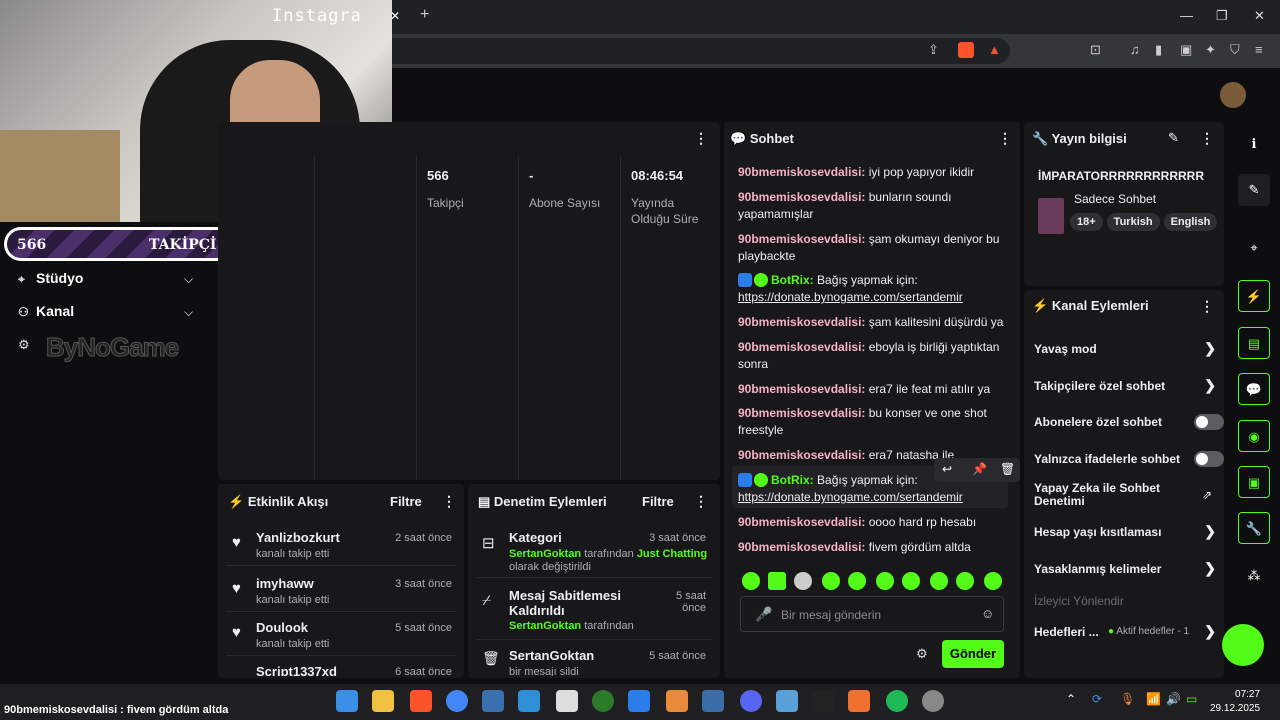 Image resolution: width=1280 pixels, height=720 pixels. What do you see at coordinates (994, 49) in the screenshot?
I see `brave-rewards-icon: ▲` at bounding box center [994, 49].